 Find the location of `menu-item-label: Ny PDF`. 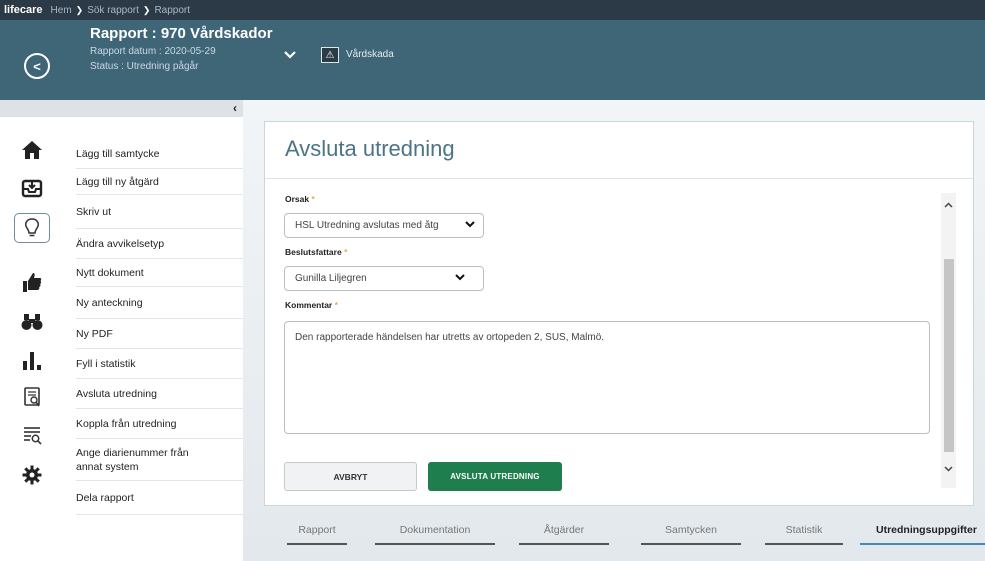

menu-item-label: Ny PDF is located at coordinates (94, 333).